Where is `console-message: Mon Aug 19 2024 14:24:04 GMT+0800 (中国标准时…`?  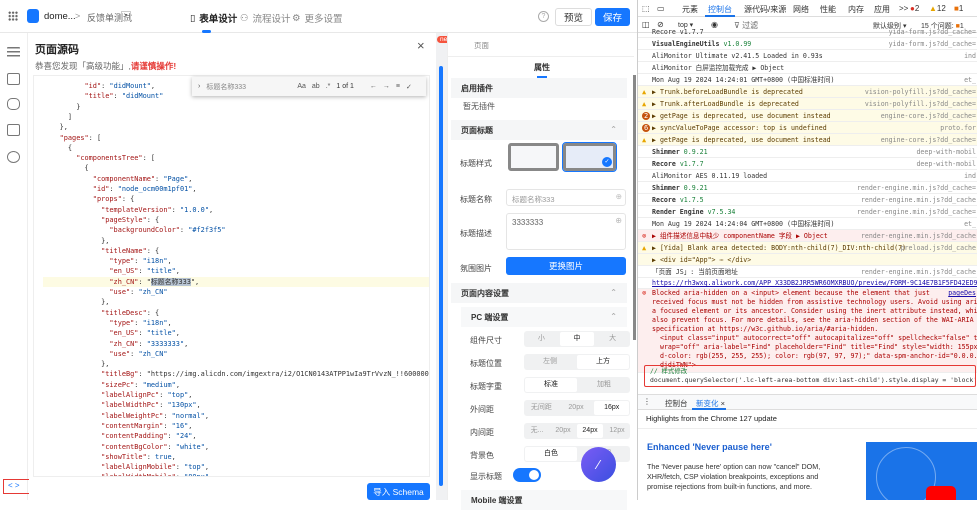 console-message: Mon Aug 19 2024 14:24:04 GMT+0800 (中国标准时… is located at coordinates (807, 224).